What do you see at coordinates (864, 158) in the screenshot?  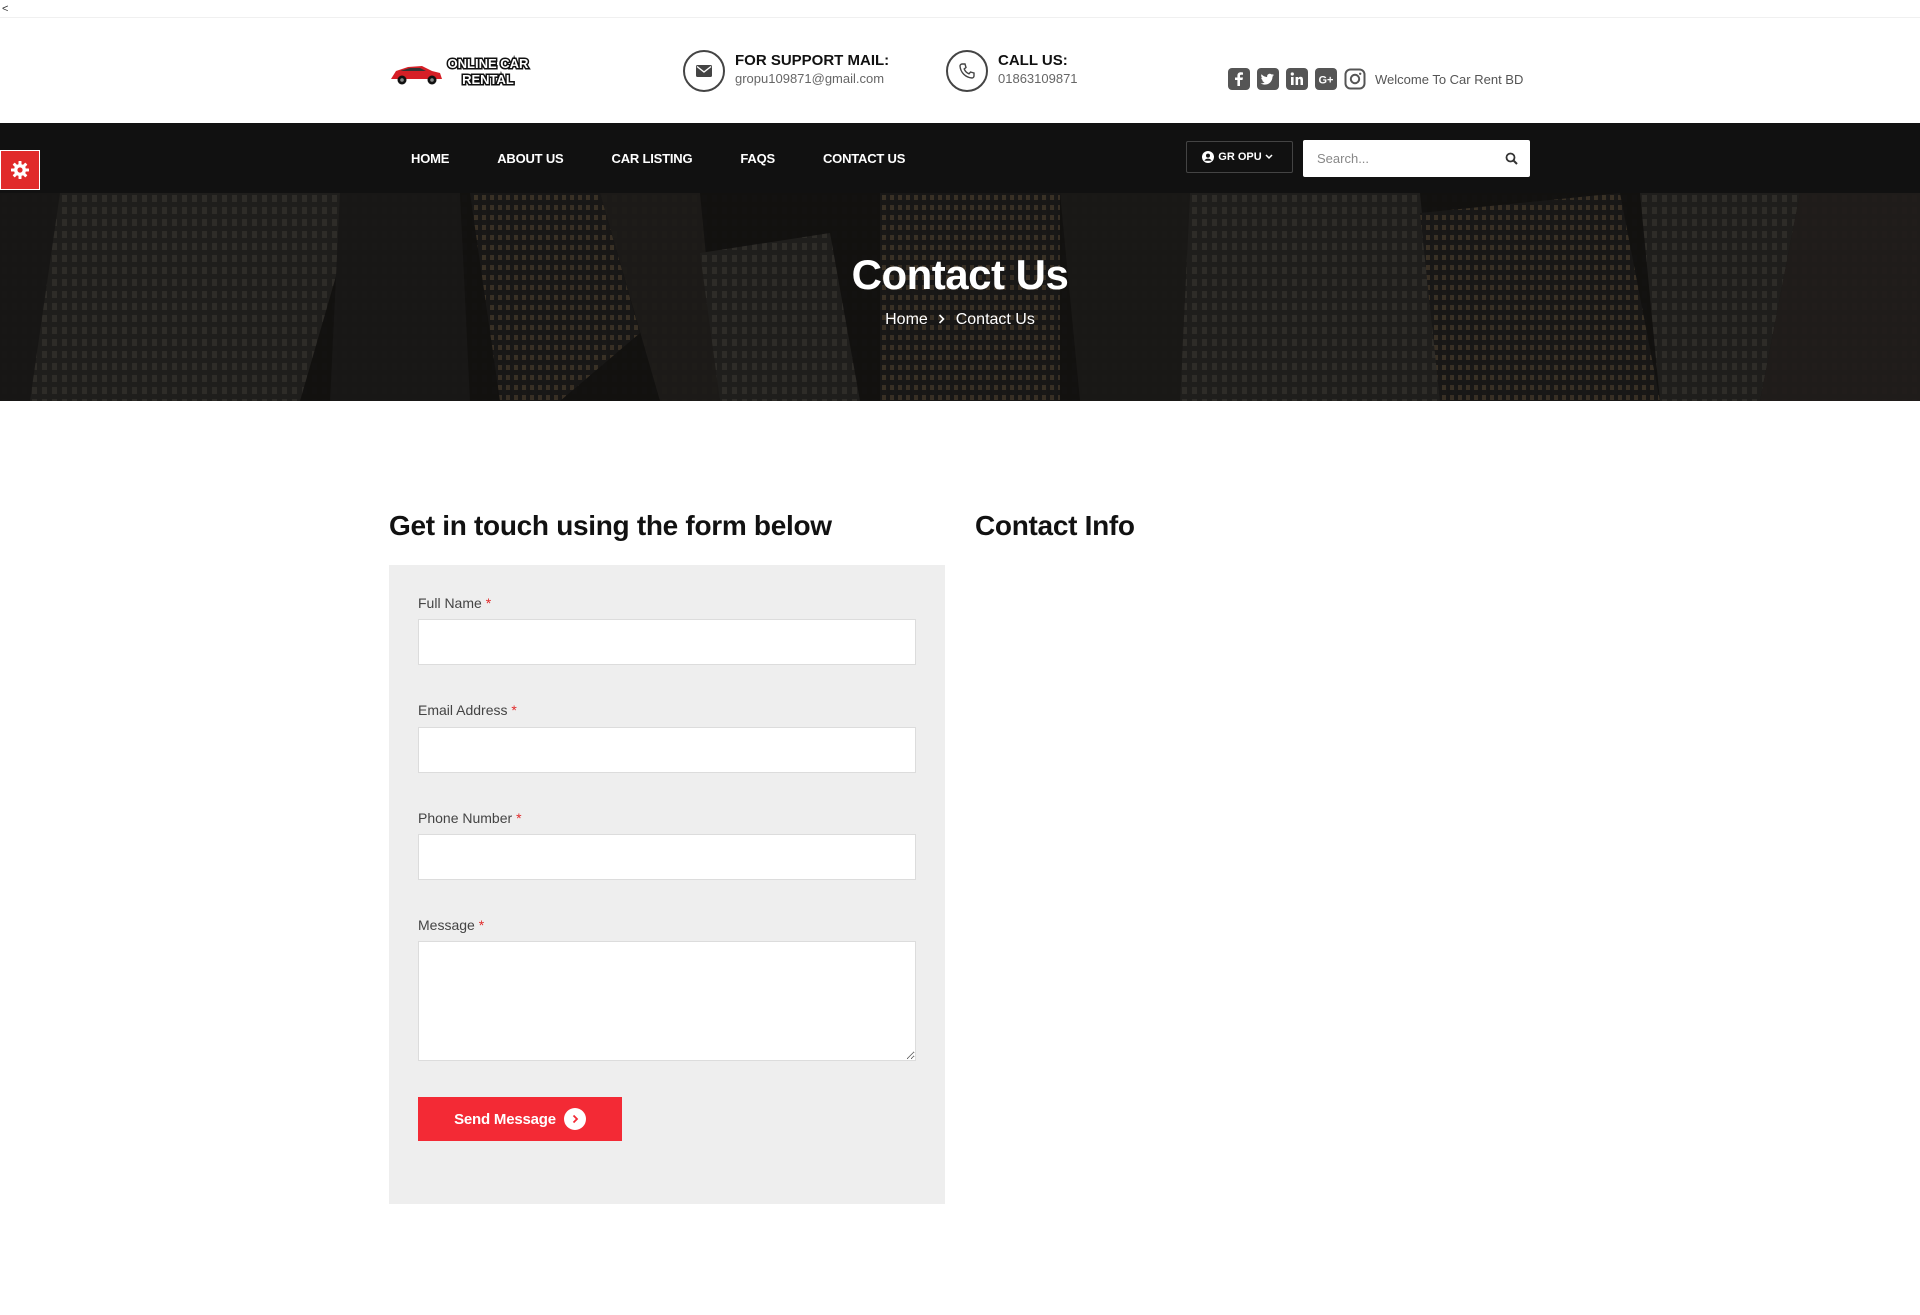 I see `nav-item-contact-us: CONTACT US` at bounding box center [864, 158].